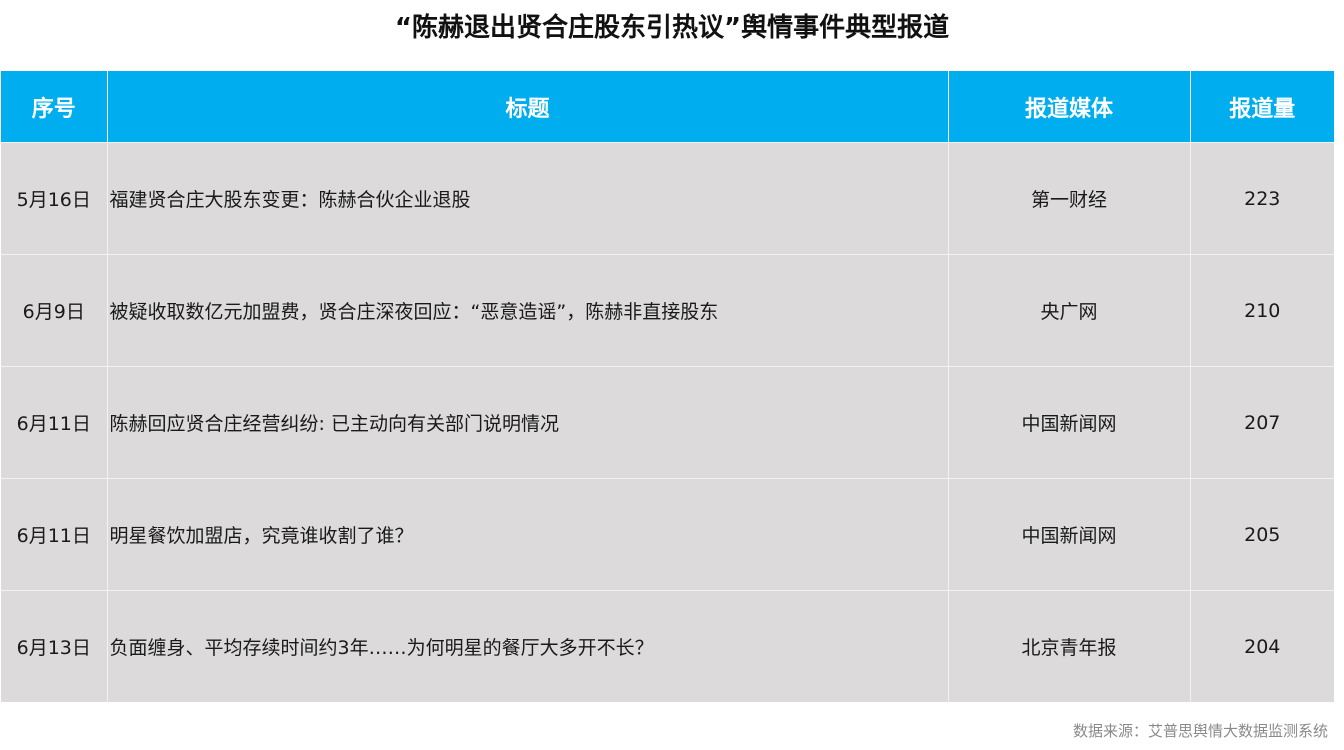 The image size is (1344, 750). What do you see at coordinates (1262, 310) in the screenshot?
I see `cell-count: 210` at bounding box center [1262, 310].